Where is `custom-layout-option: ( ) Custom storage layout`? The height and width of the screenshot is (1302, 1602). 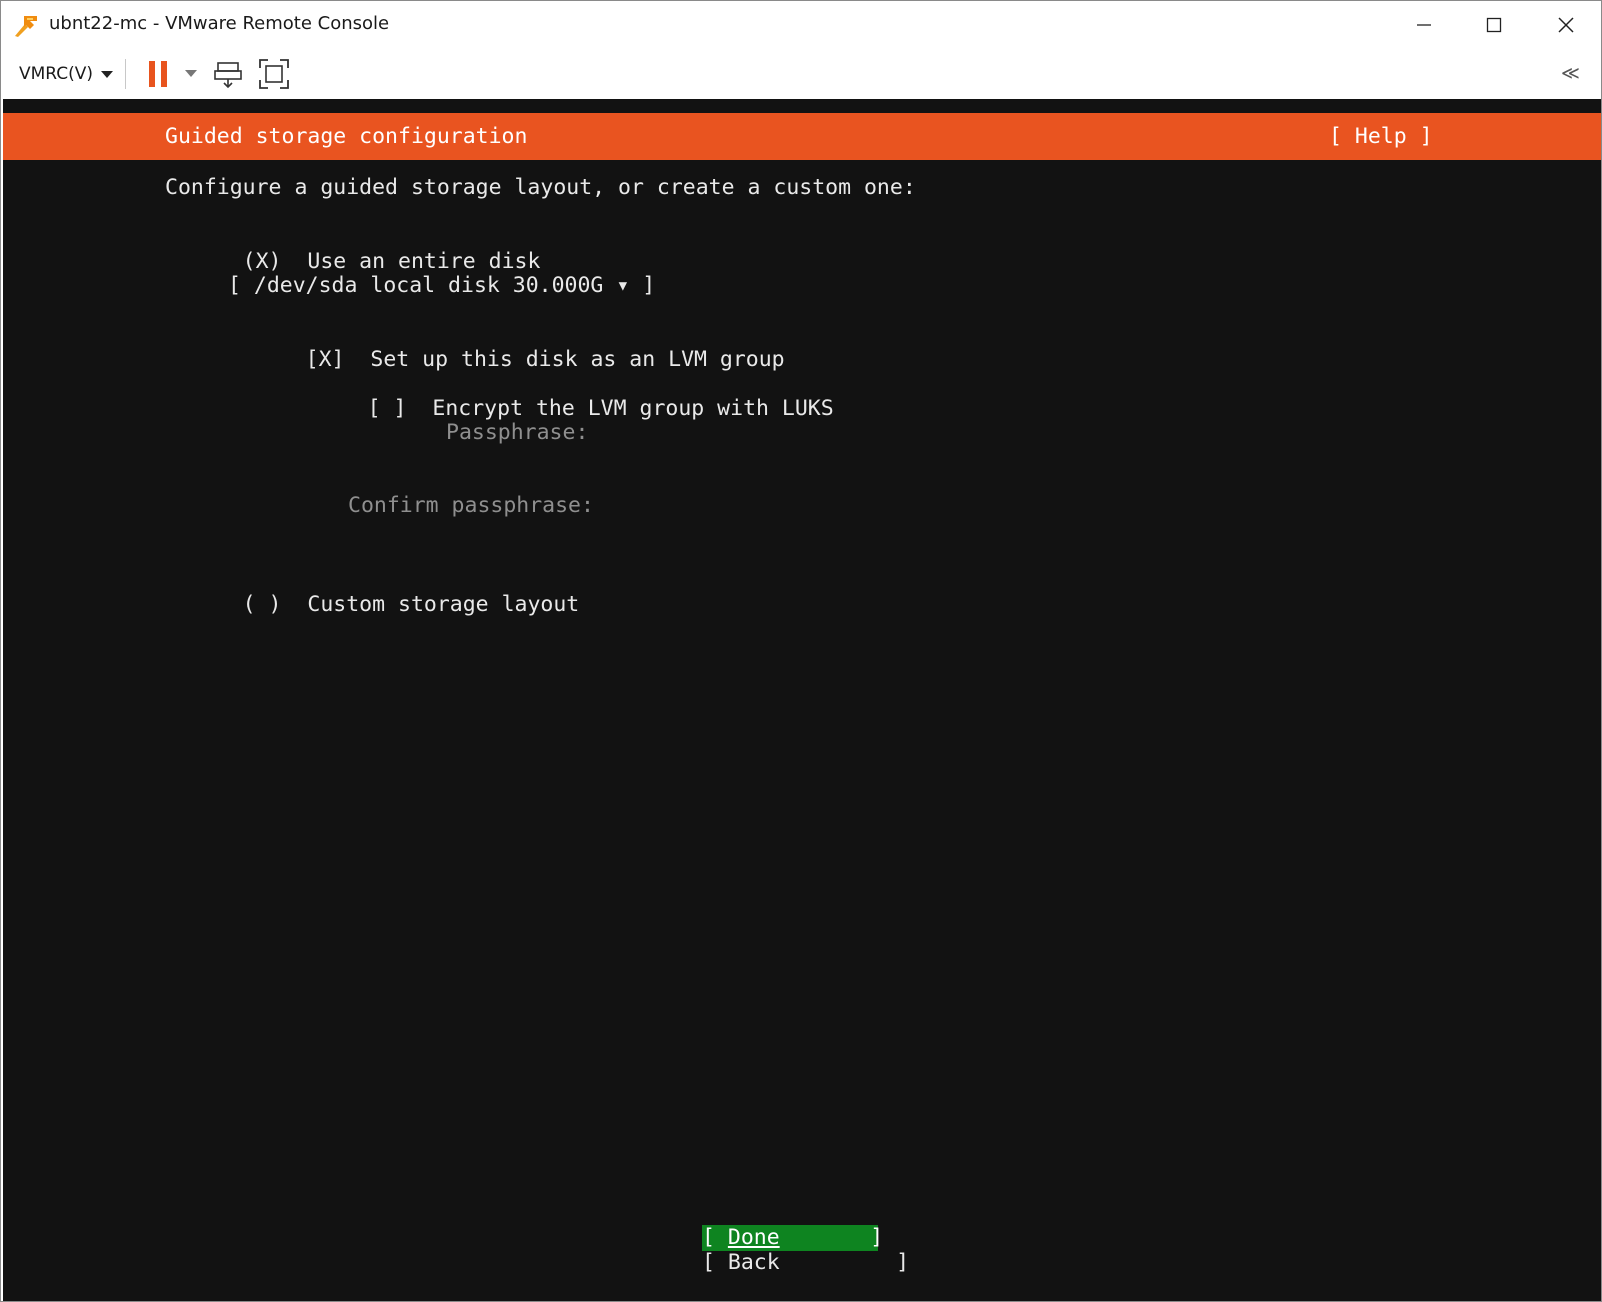
custom-layout-option: ( ) Custom storage layout is located at coordinates (372, 604).